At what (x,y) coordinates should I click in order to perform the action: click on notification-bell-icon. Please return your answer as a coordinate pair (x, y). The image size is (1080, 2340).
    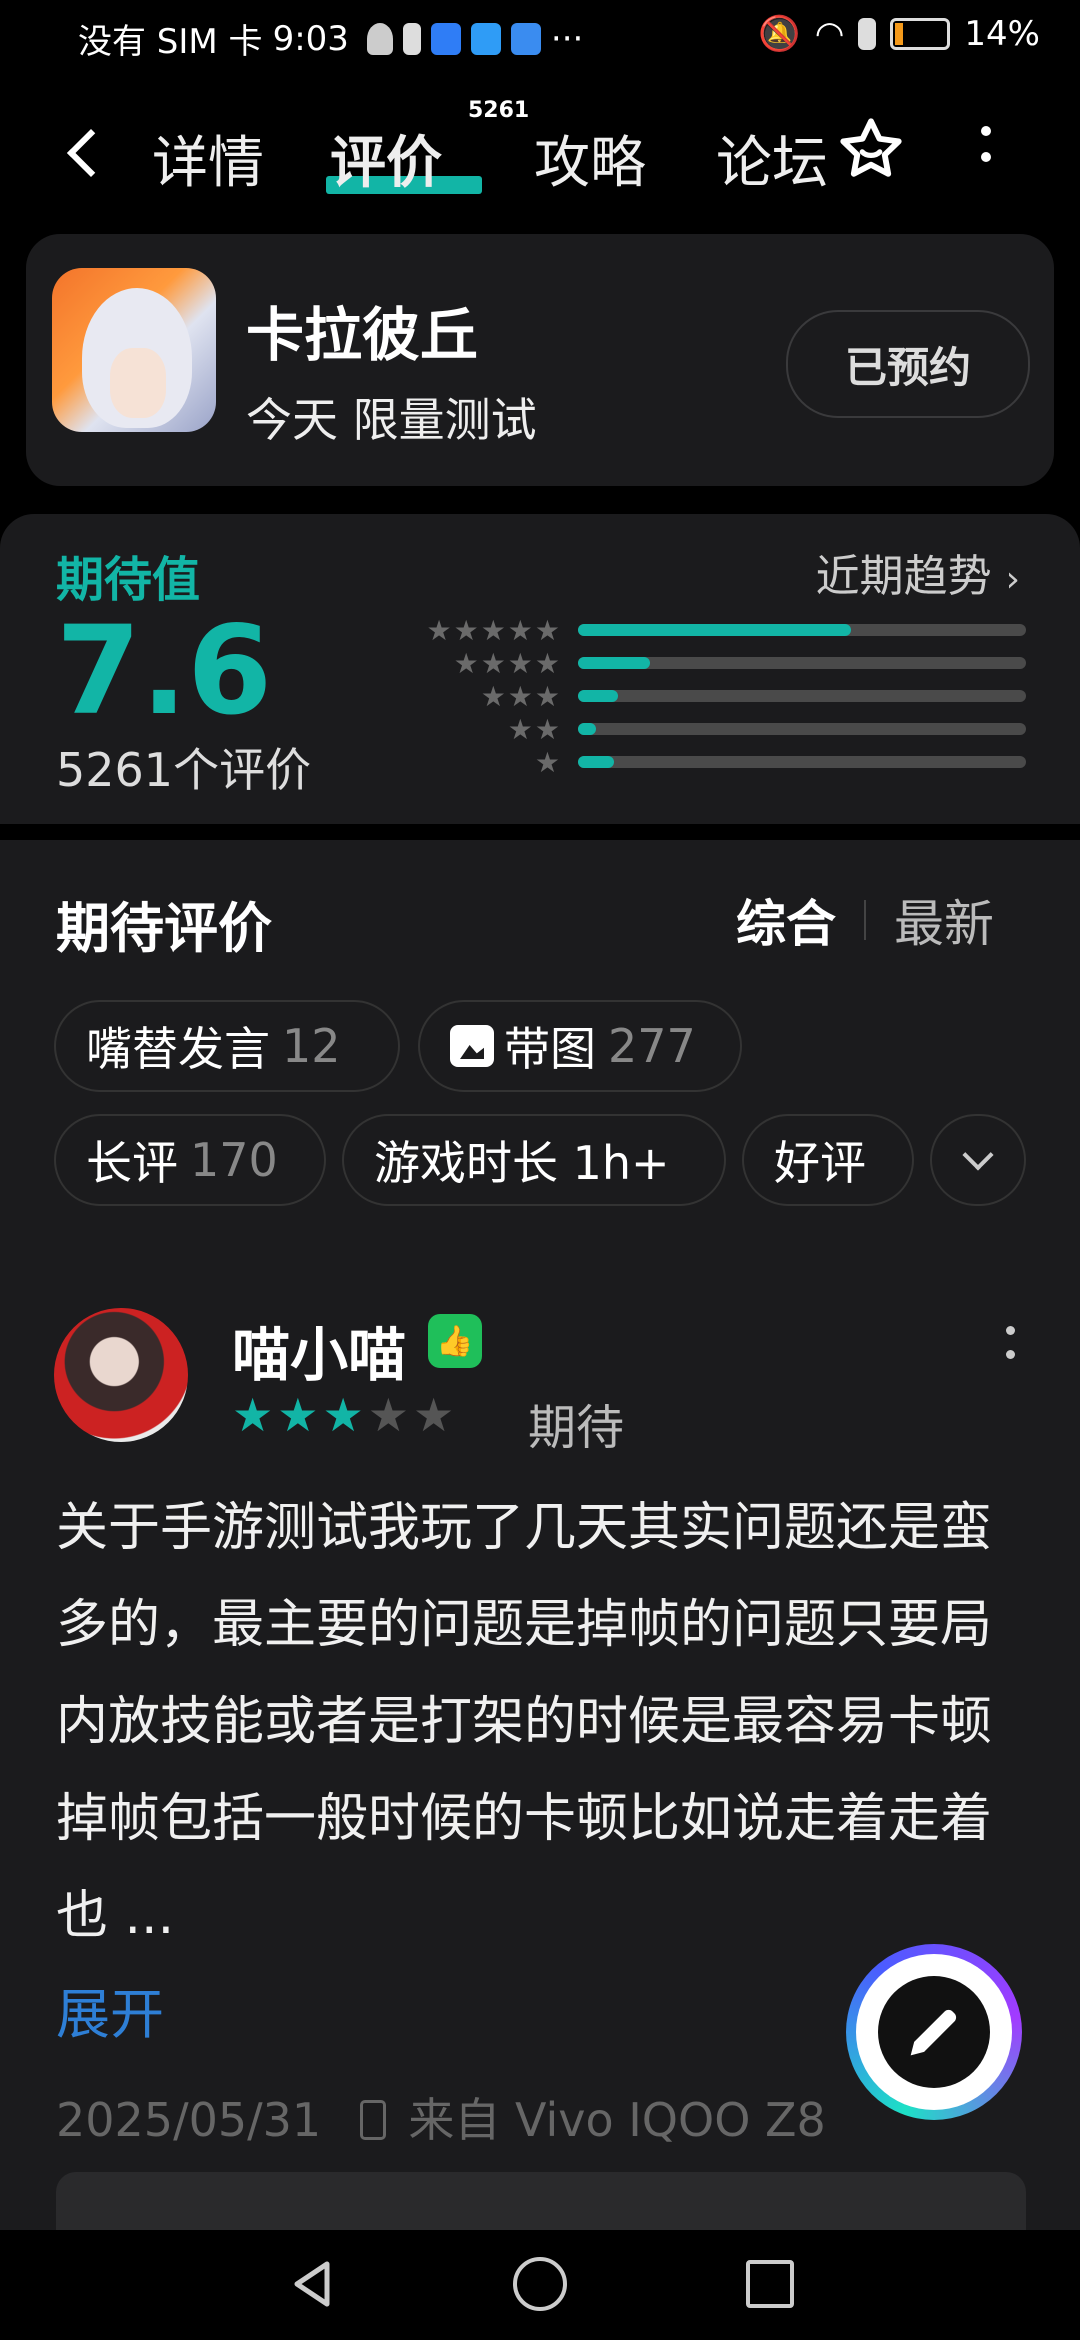
    Looking at the image, I should click on (379, 38).